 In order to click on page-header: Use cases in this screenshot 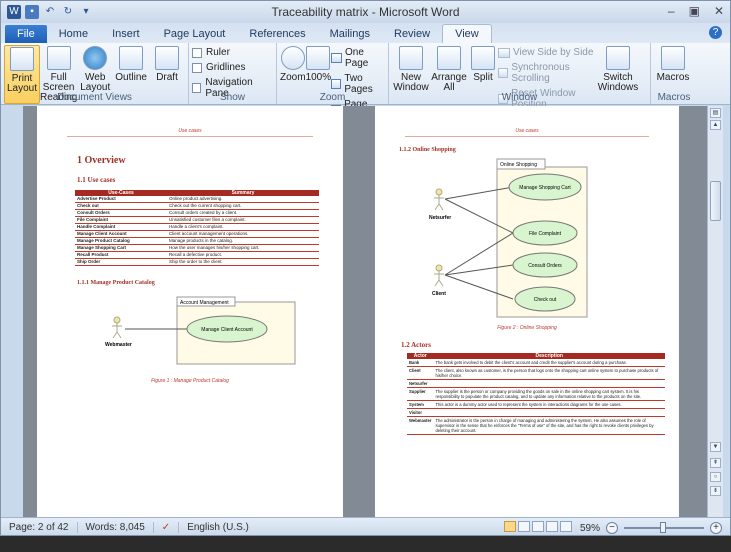, I will do `click(527, 132)`.